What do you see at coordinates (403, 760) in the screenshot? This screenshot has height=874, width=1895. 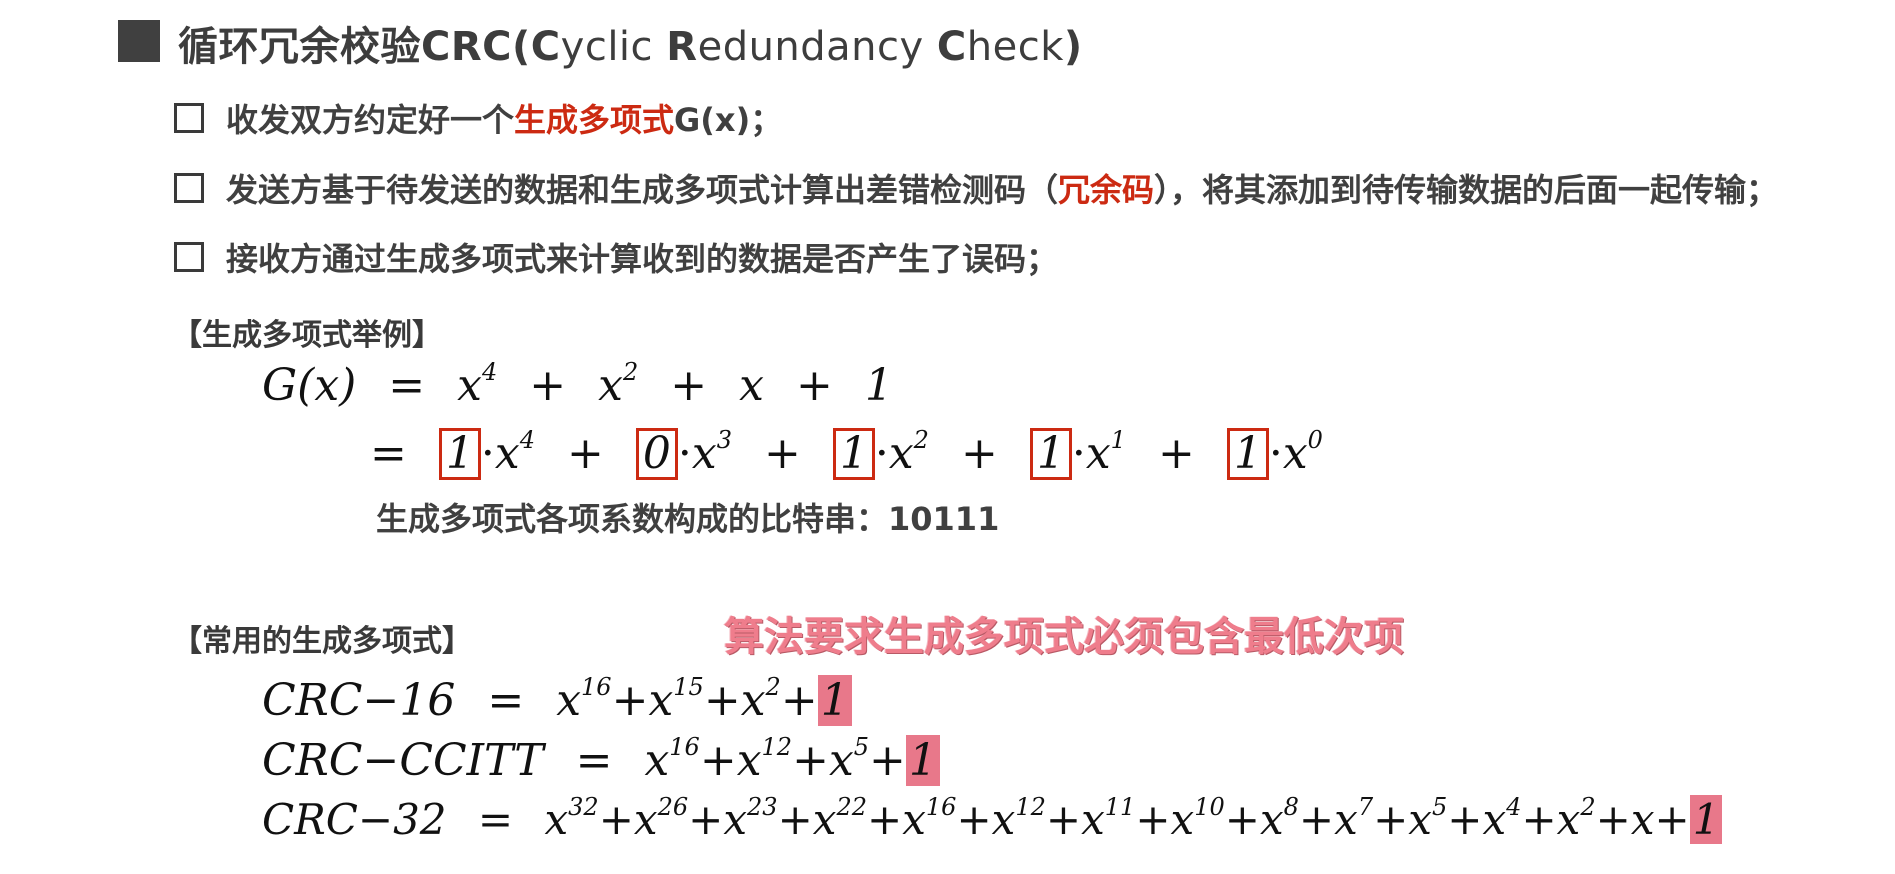 I see `crc-ccitt-name: CRC−CCITT` at bounding box center [403, 760].